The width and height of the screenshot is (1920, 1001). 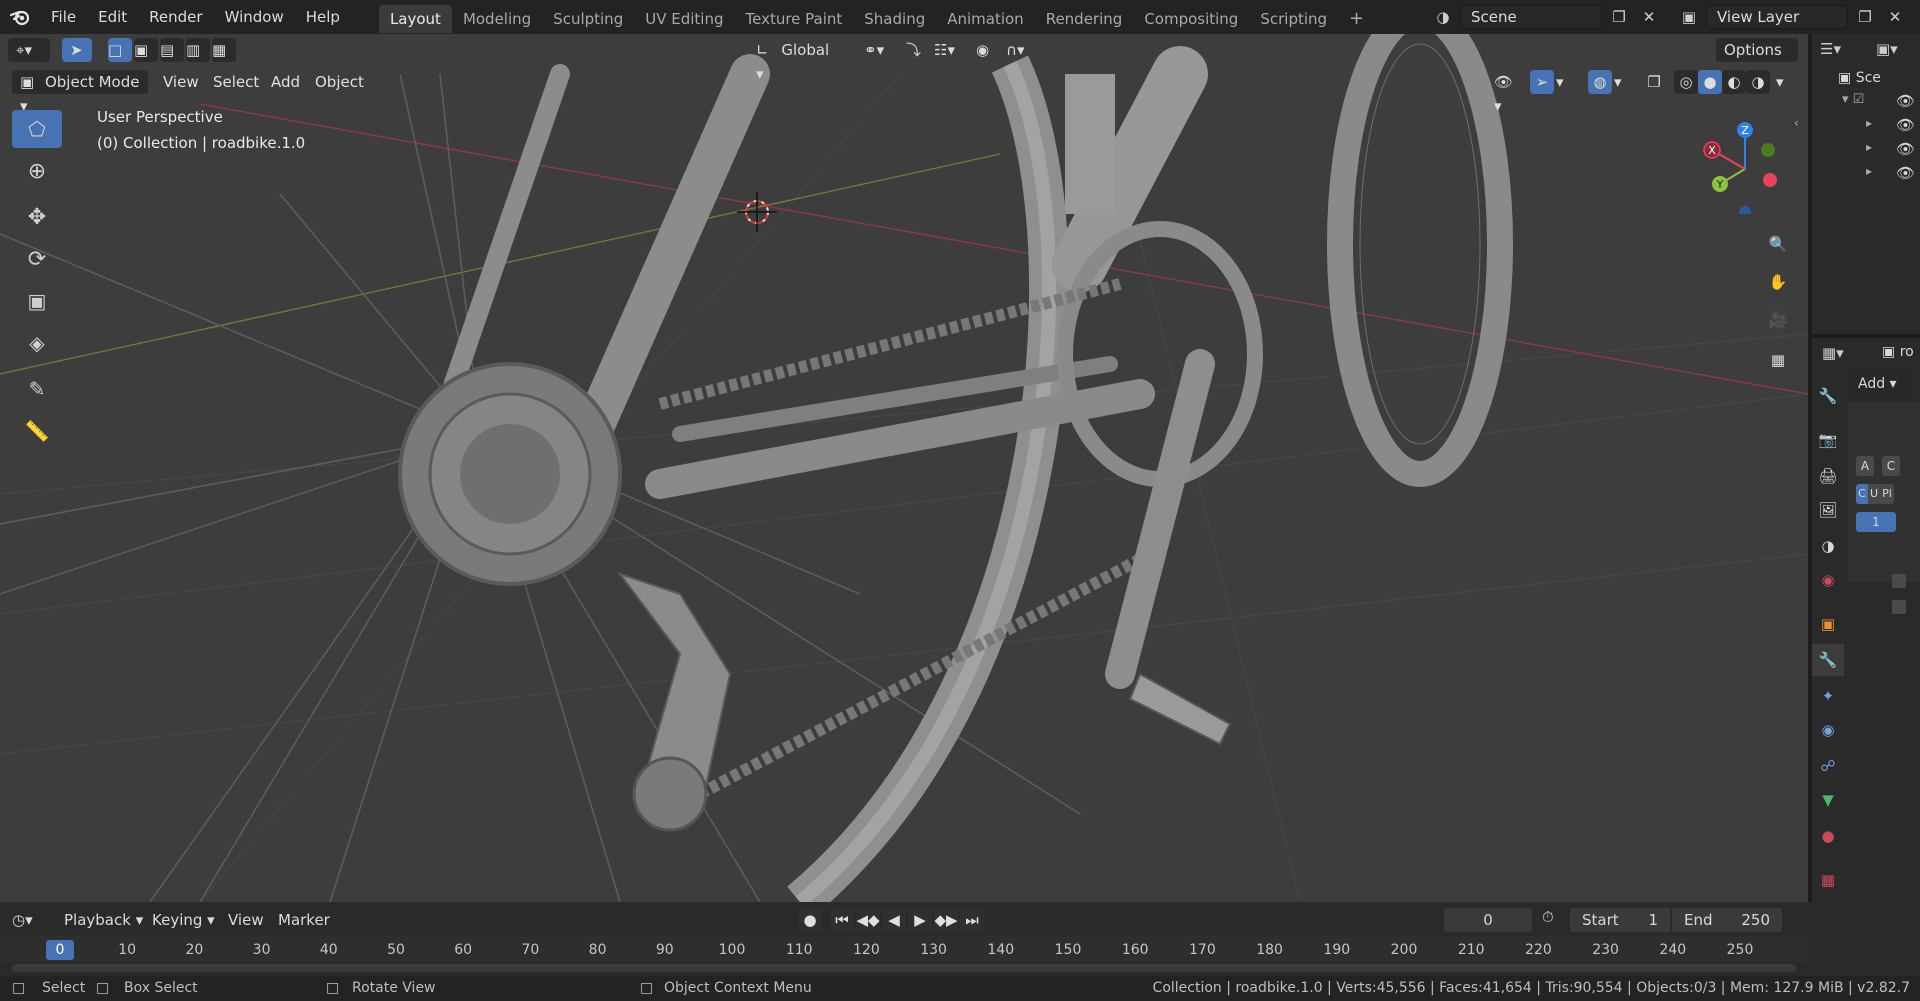 I want to click on select-mode-new-icon: □, so click(x=120, y=50).